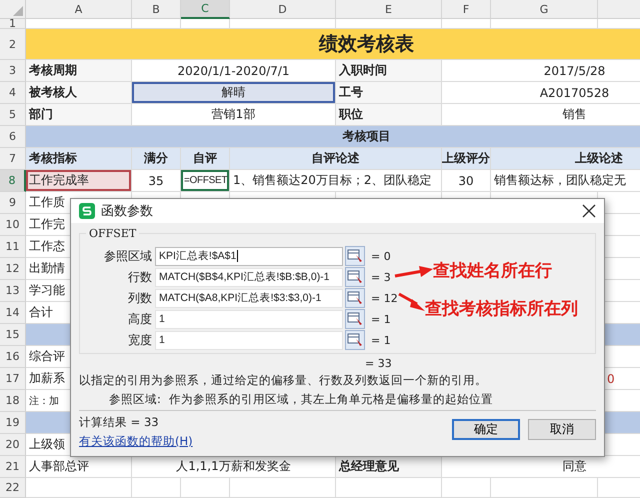 The height and width of the screenshot is (498, 640). I want to click on row-header: 9, so click(13, 203).